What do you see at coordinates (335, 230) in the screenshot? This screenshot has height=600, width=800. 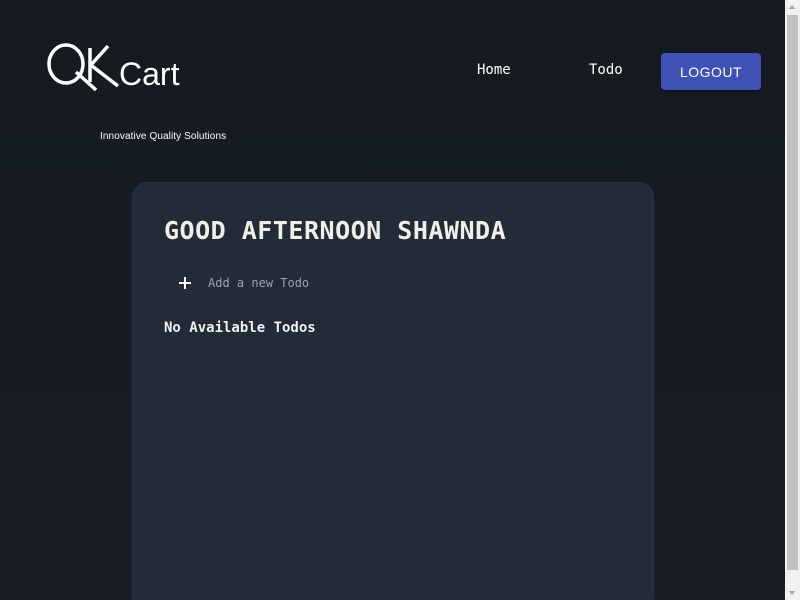 I see `greeting-title: GOOD AFTERNOON SHAWNDA` at bounding box center [335, 230].